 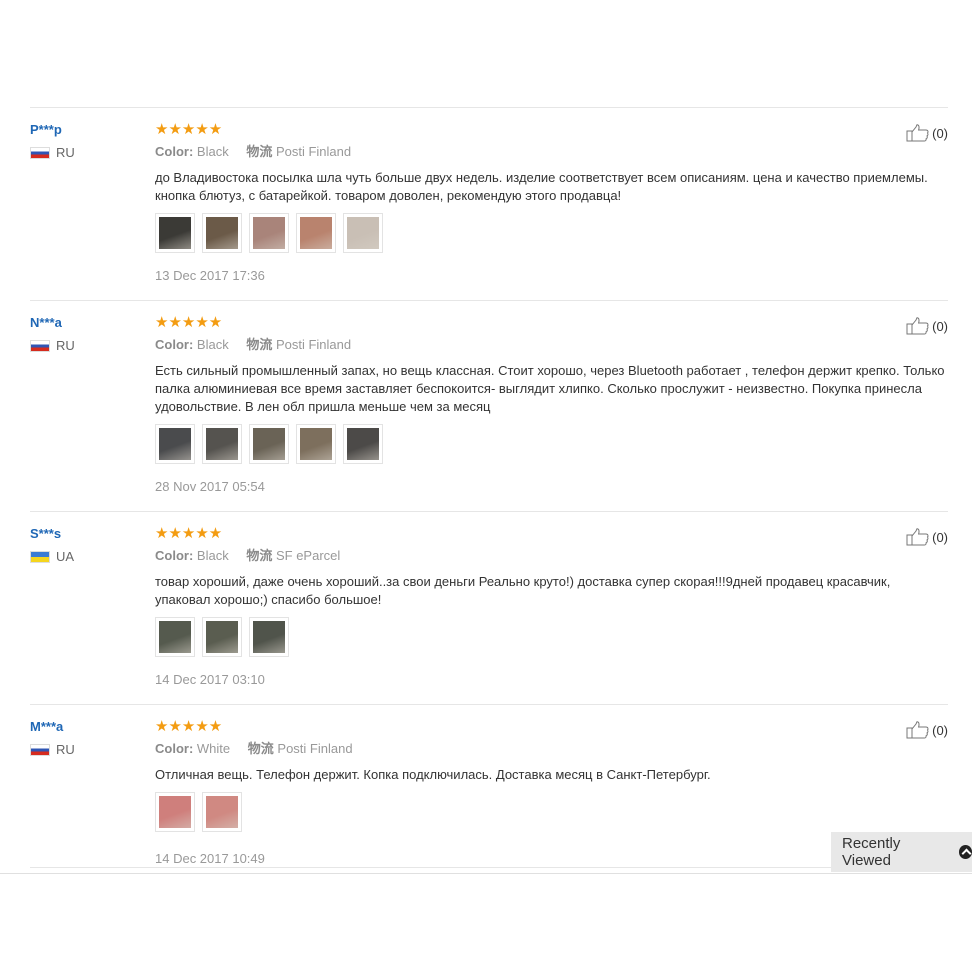 I want to click on review-user: M***a RU, so click(x=85, y=738).